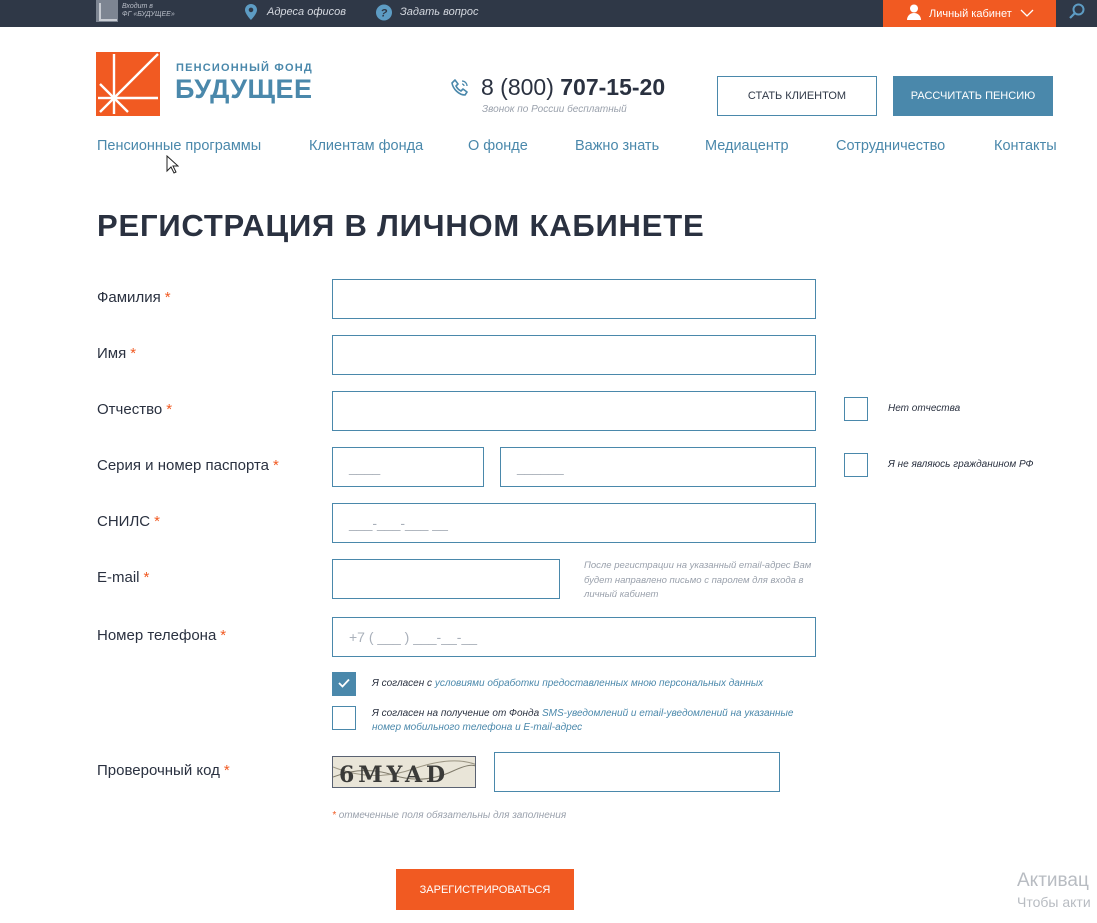  Describe the element at coordinates (747, 146) in the screenshot. I see `nav-item-media: Медиацентр` at that location.